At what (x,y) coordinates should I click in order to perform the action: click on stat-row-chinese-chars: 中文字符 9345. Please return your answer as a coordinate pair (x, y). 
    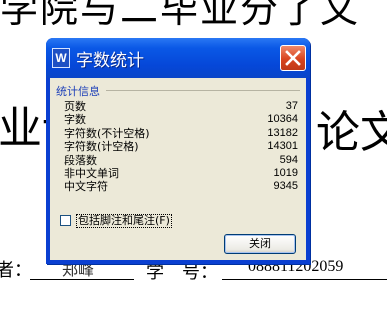
    Looking at the image, I should click on (180, 186).